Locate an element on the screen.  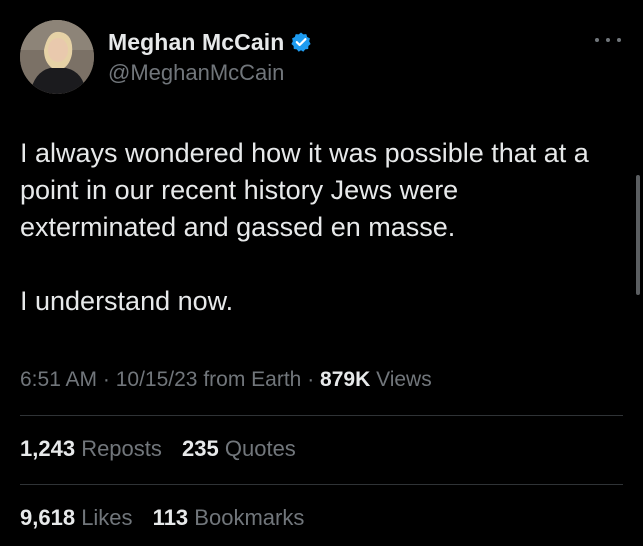
verified-badge-icon is located at coordinates (301, 42).